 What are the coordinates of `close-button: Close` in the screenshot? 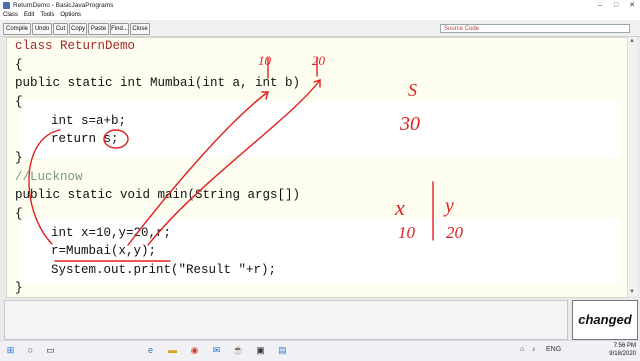 It's located at (140, 29).